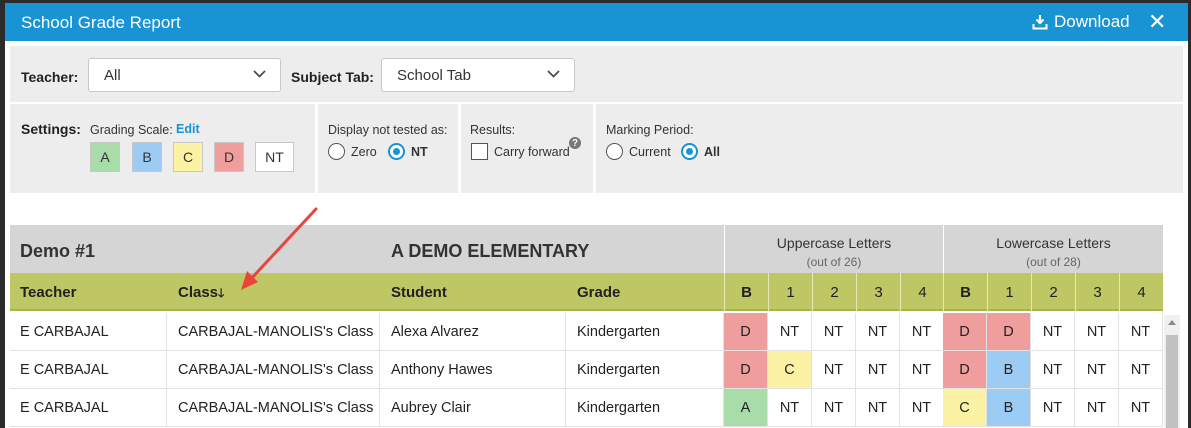  Describe the element at coordinates (364, 152) in the screenshot. I see `zero-radio-label: Zero` at that location.